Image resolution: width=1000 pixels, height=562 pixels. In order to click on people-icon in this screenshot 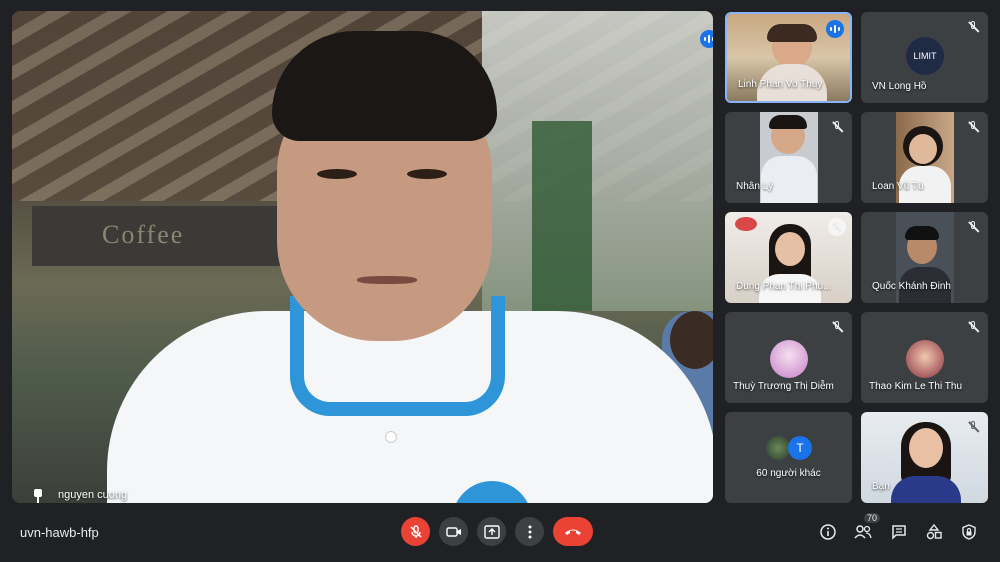, I will do `click(863, 532)`.